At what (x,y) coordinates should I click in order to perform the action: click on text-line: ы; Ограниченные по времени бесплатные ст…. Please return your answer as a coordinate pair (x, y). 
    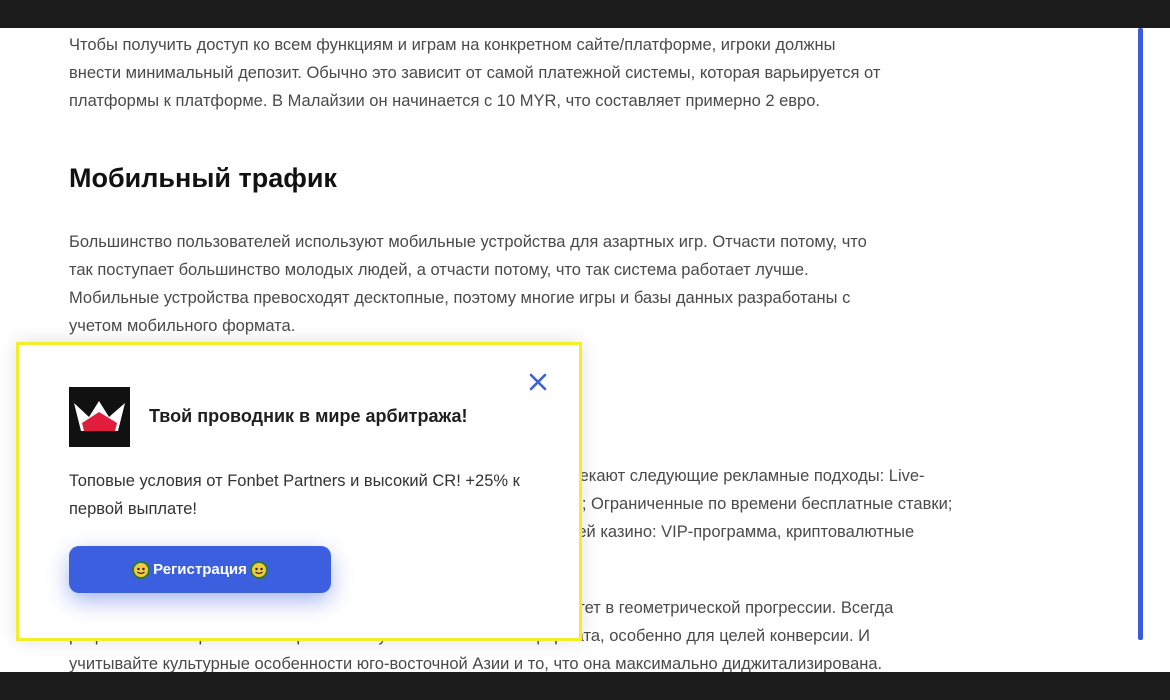
    Looking at the image, I should click on (761, 504).